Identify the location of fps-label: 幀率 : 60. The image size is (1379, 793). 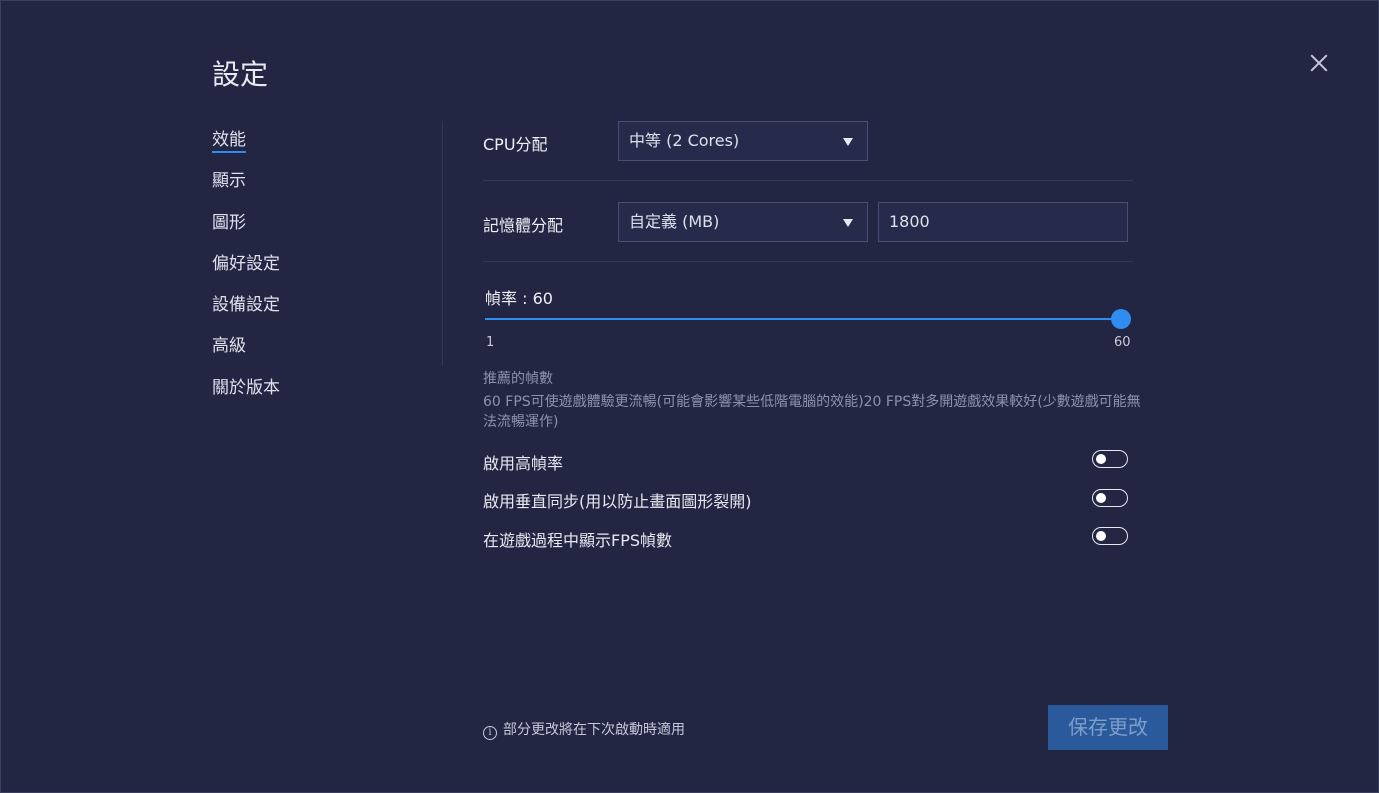
(519, 298).